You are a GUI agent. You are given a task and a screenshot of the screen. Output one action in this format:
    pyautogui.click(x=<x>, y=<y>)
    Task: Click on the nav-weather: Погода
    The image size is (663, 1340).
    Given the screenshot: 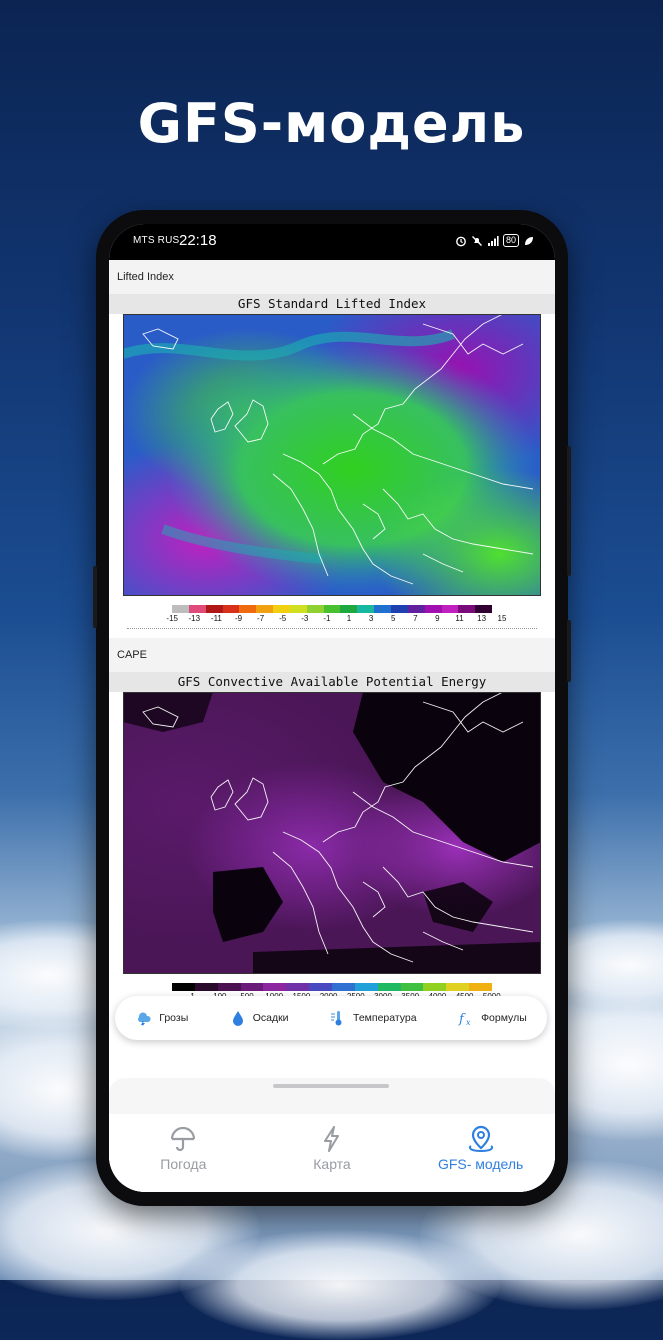 What is the action you would take?
    pyautogui.click(x=183, y=1148)
    